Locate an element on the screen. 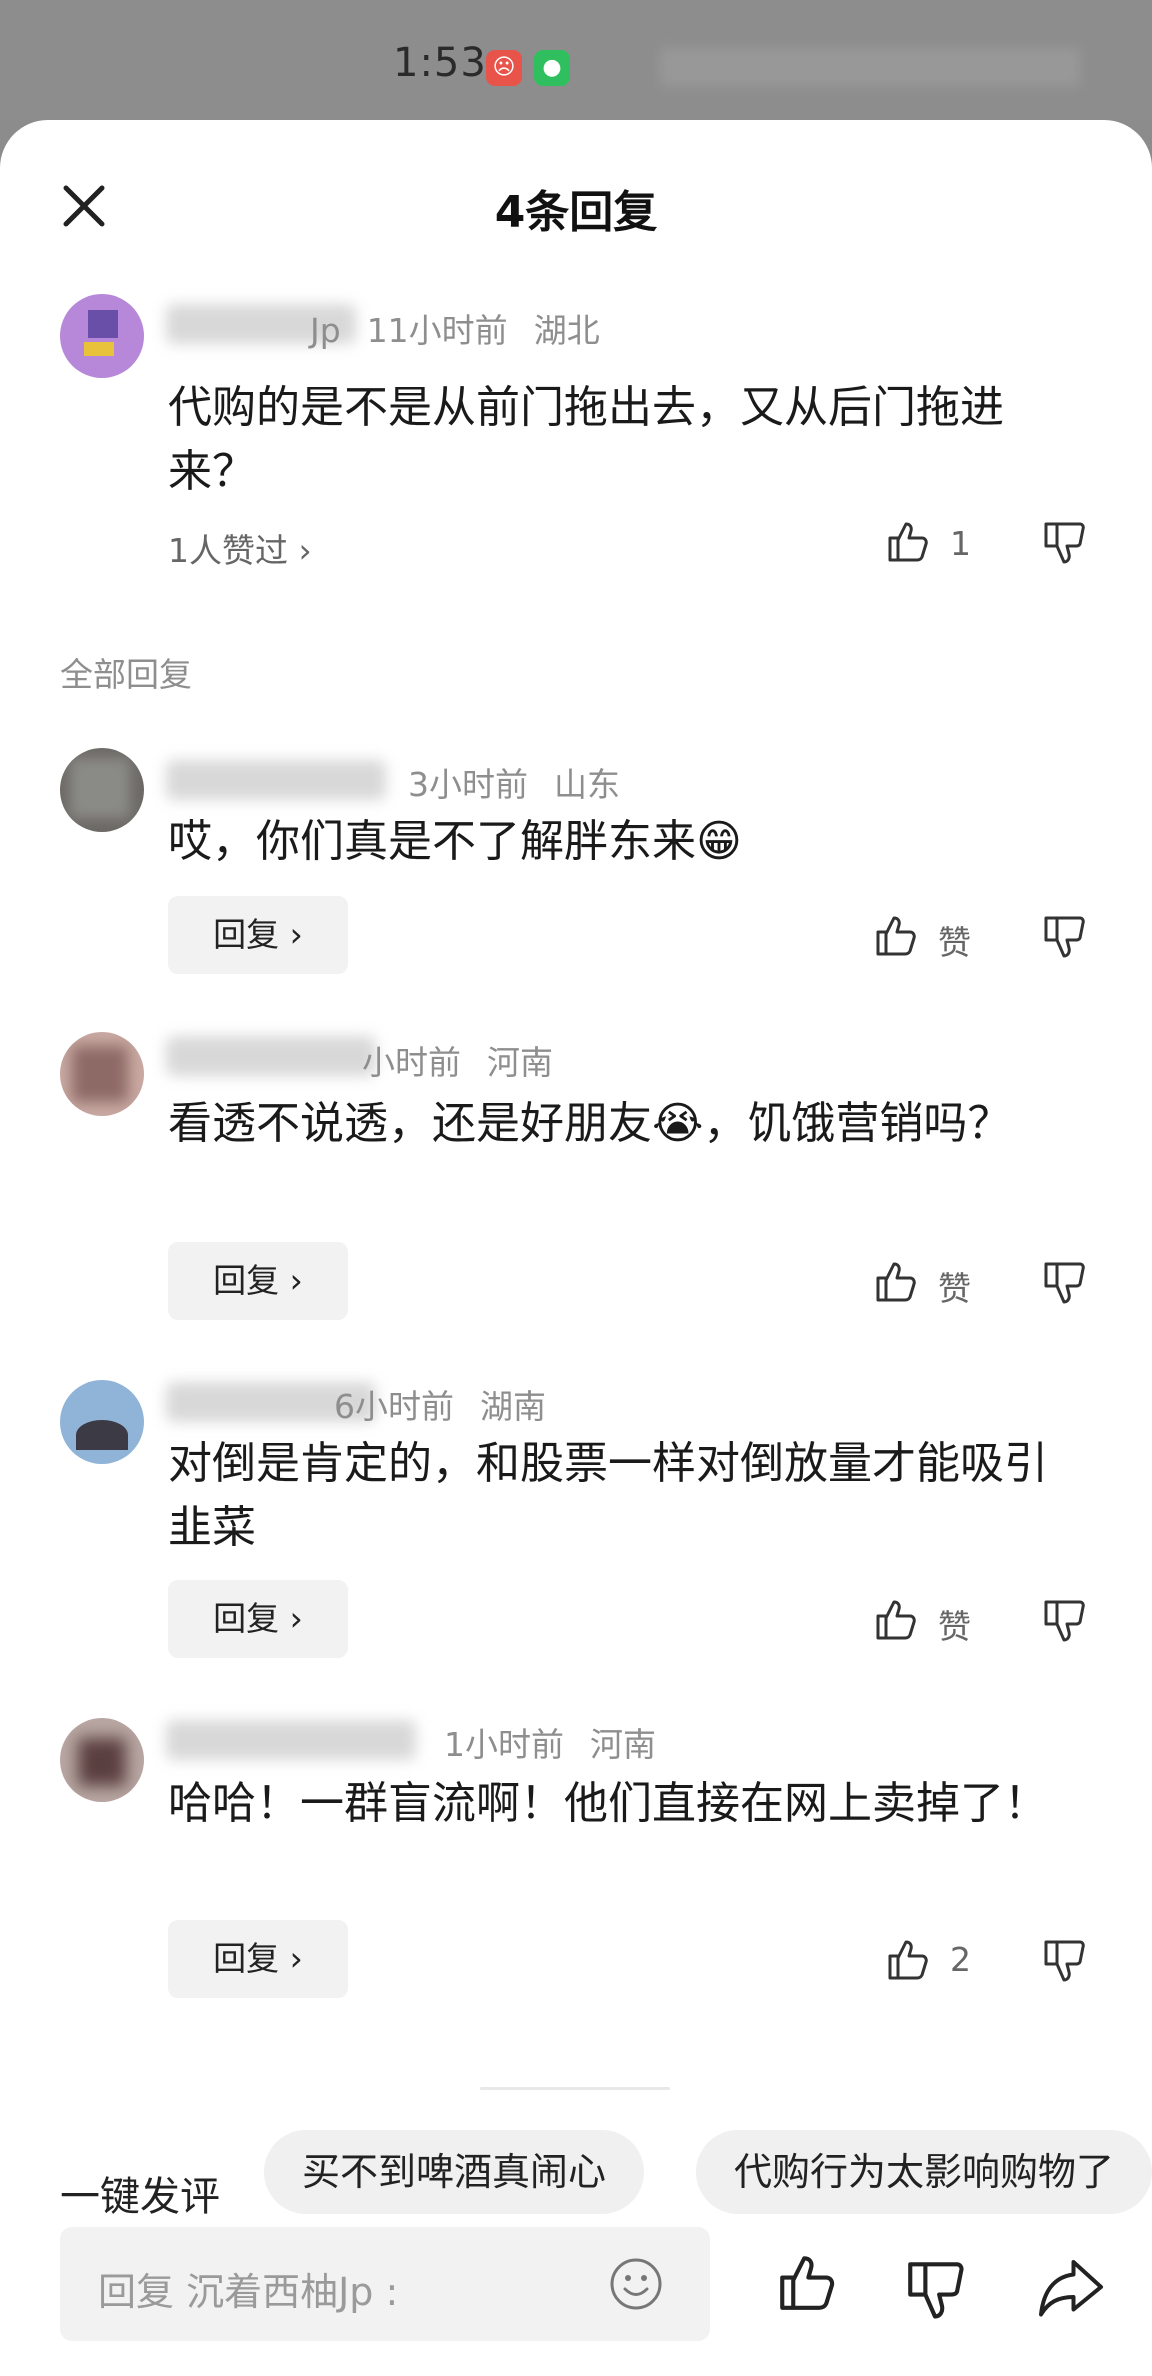 The height and width of the screenshot is (2376, 1152). quick-comment-chip: 代购行为太影响购物了 is located at coordinates (924, 2172).